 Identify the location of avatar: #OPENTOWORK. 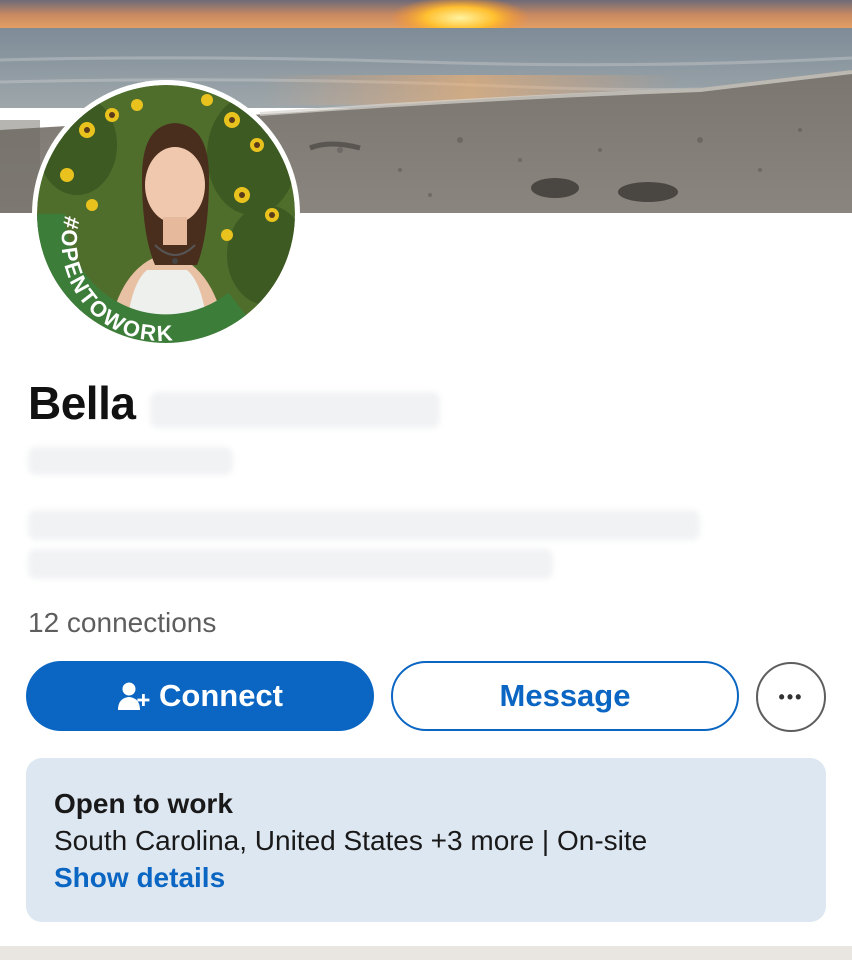
(166, 214).